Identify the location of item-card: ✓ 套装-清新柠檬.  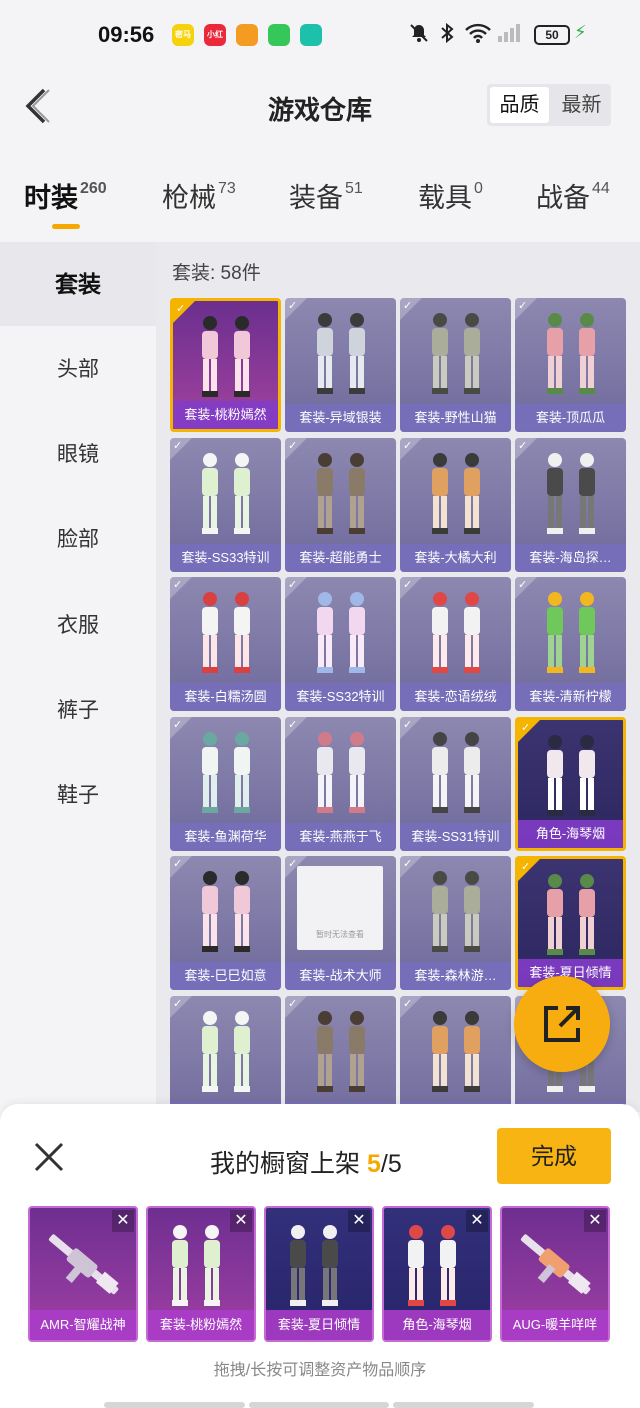
(570, 644).